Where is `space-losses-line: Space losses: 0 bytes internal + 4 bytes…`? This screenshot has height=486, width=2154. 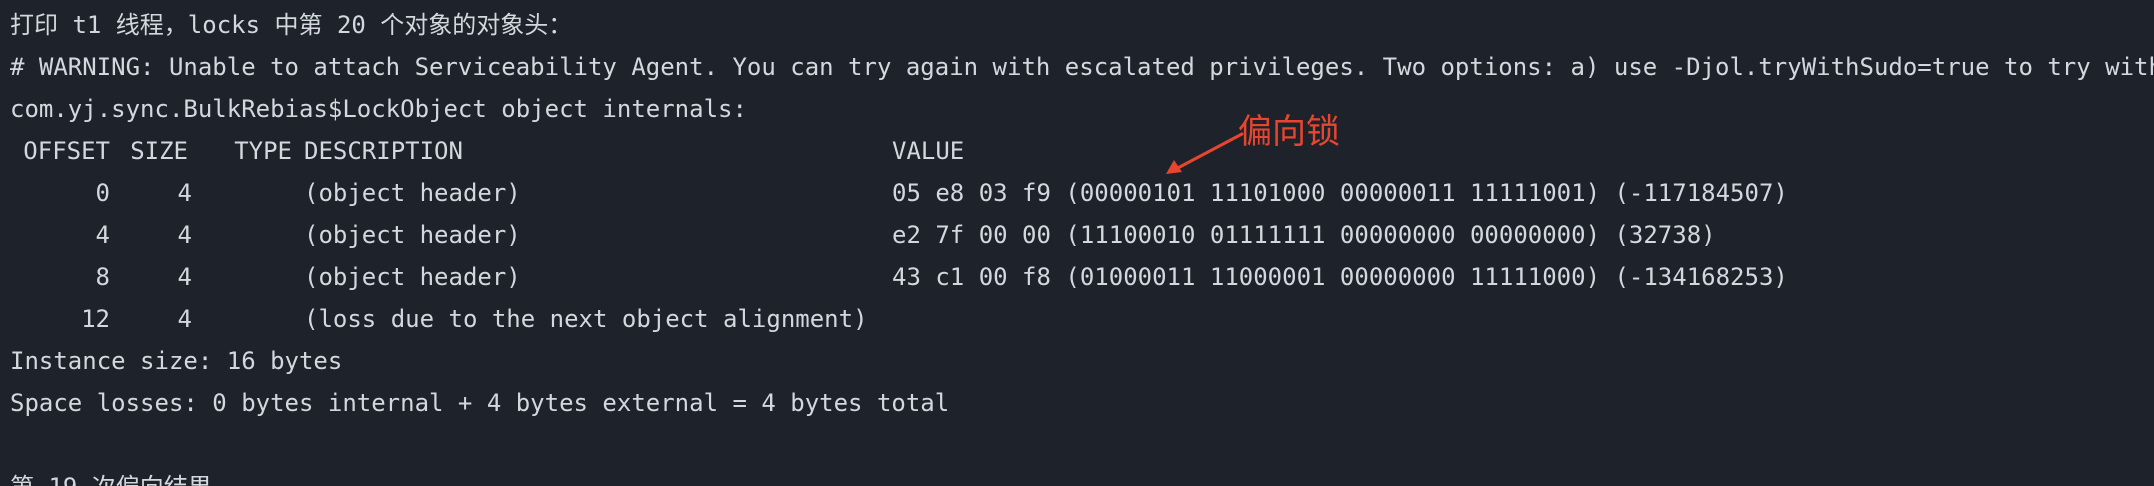 space-losses-line: Space losses: 0 bytes internal + 4 bytes… is located at coordinates (480, 403).